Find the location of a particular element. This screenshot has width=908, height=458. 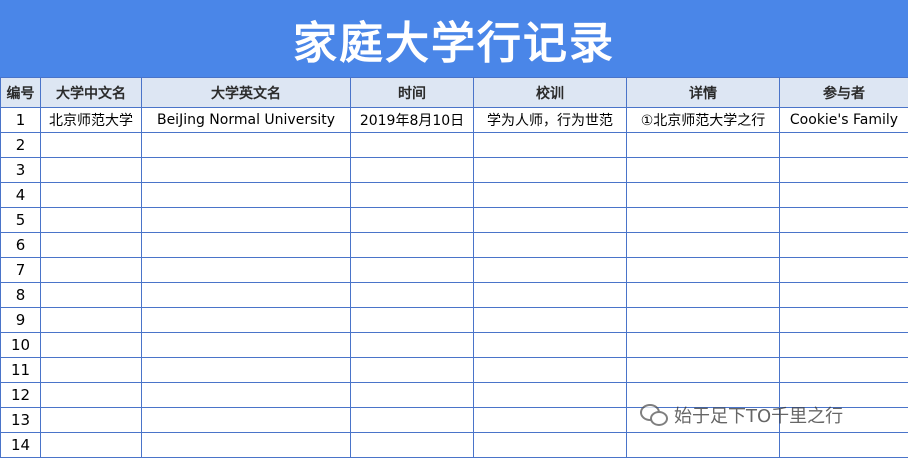

cell-id: 3 is located at coordinates (21, 170).